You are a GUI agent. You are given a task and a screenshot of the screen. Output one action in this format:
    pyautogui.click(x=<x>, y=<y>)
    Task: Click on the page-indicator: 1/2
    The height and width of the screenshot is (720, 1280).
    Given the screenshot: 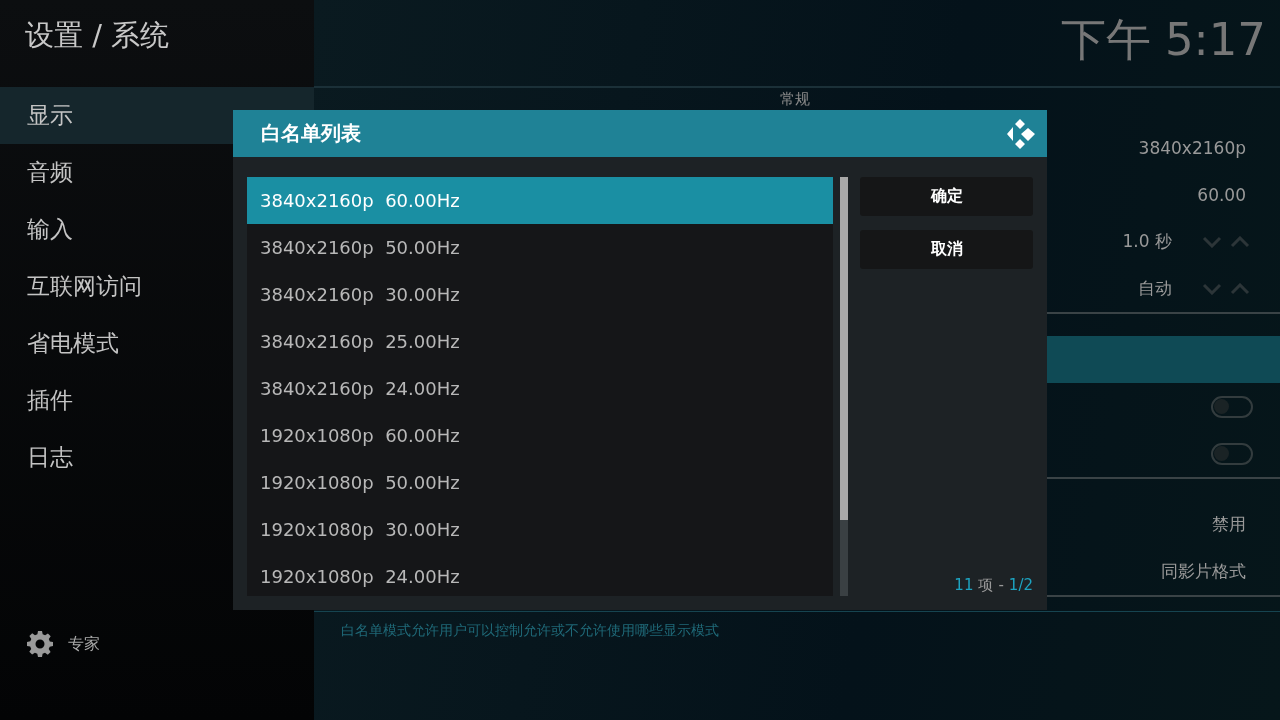 What is the action you would take?
    pyautogui.click(x=1020, y=585)
    